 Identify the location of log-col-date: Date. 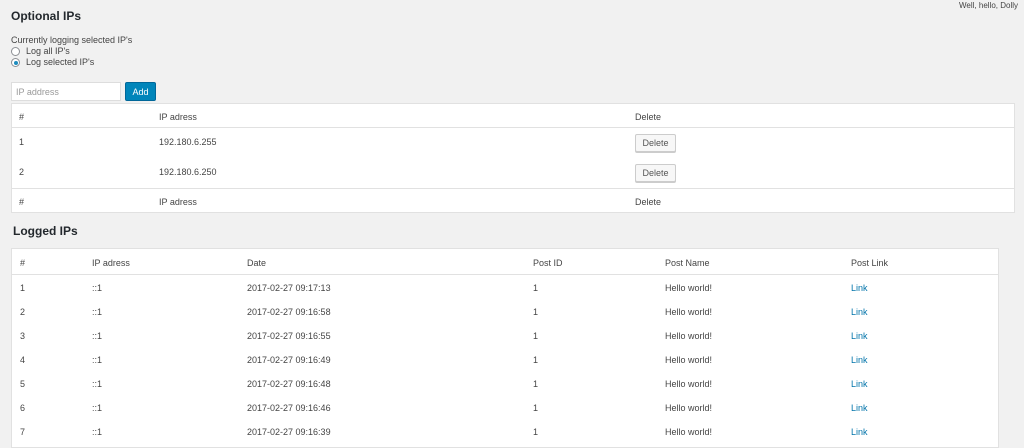
(257, 263).